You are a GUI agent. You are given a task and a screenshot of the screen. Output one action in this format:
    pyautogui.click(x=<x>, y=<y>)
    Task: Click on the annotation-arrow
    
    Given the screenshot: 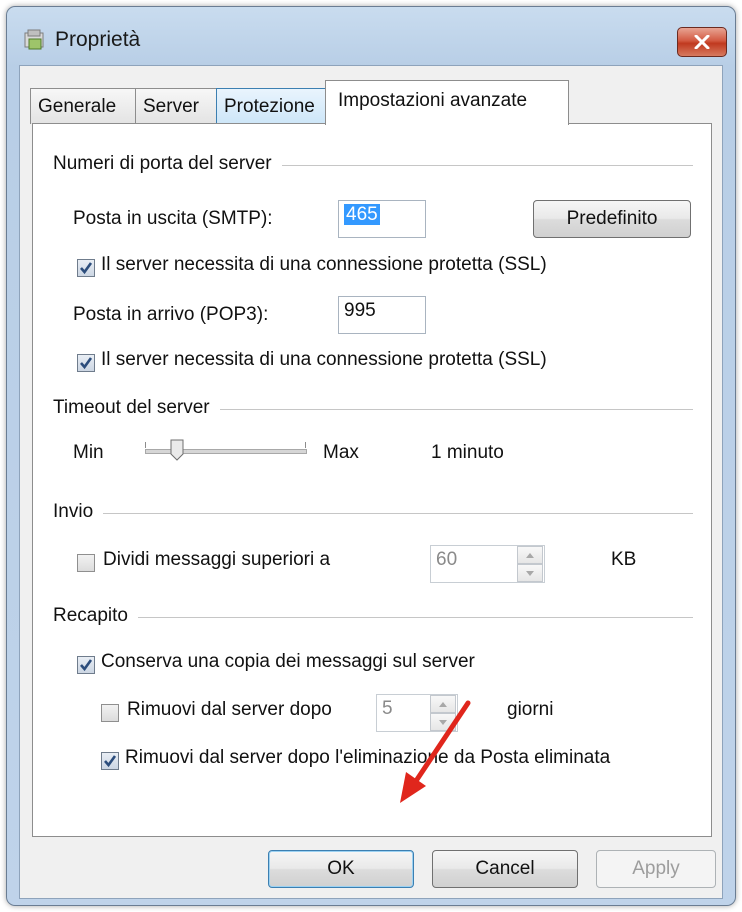 What is the action you would take?
    pyautogui.click(x=435, y=751)
    